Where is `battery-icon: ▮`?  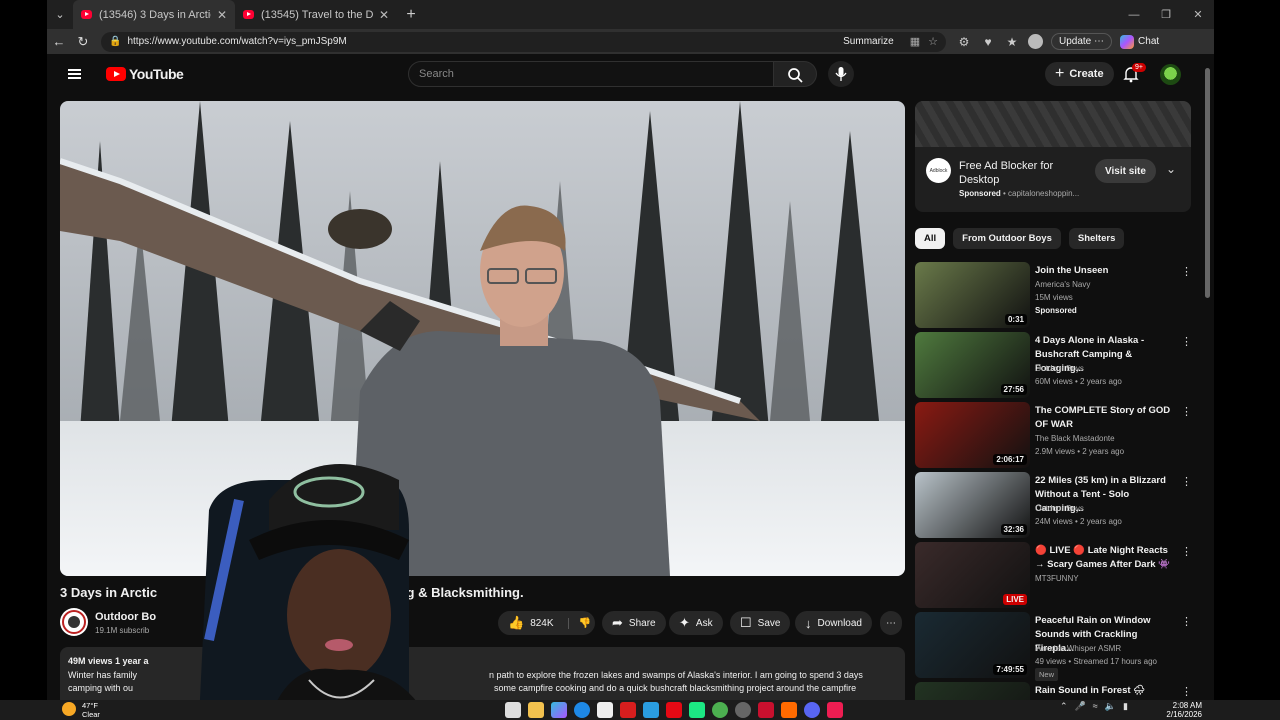 battery-icon: ▮ is located at coordinates (1125, 706).